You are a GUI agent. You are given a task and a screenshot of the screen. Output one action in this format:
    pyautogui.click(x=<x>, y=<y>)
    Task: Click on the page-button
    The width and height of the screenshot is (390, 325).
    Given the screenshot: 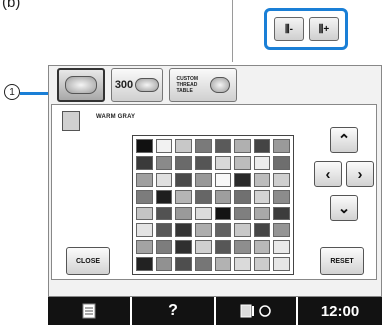 What is the action you would take?
    pyautogui.click(x=89, y=311)
    